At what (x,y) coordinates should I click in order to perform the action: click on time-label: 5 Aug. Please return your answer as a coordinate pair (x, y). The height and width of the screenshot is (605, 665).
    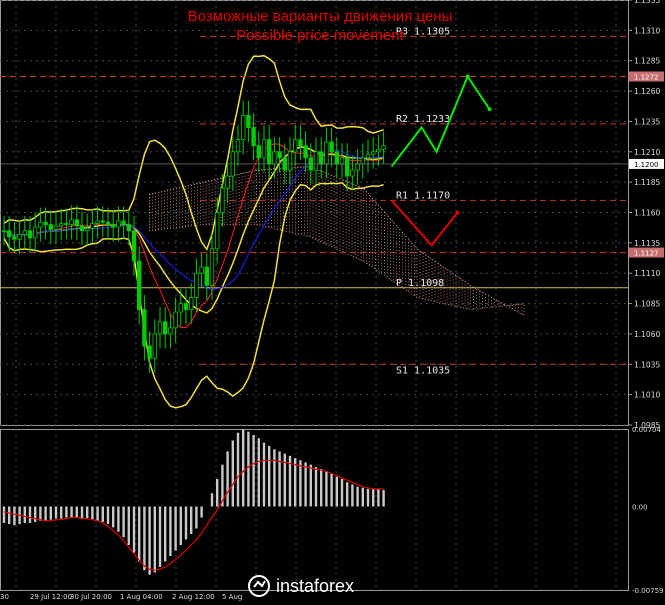
    Looking at the image, I should click on (232, 597).